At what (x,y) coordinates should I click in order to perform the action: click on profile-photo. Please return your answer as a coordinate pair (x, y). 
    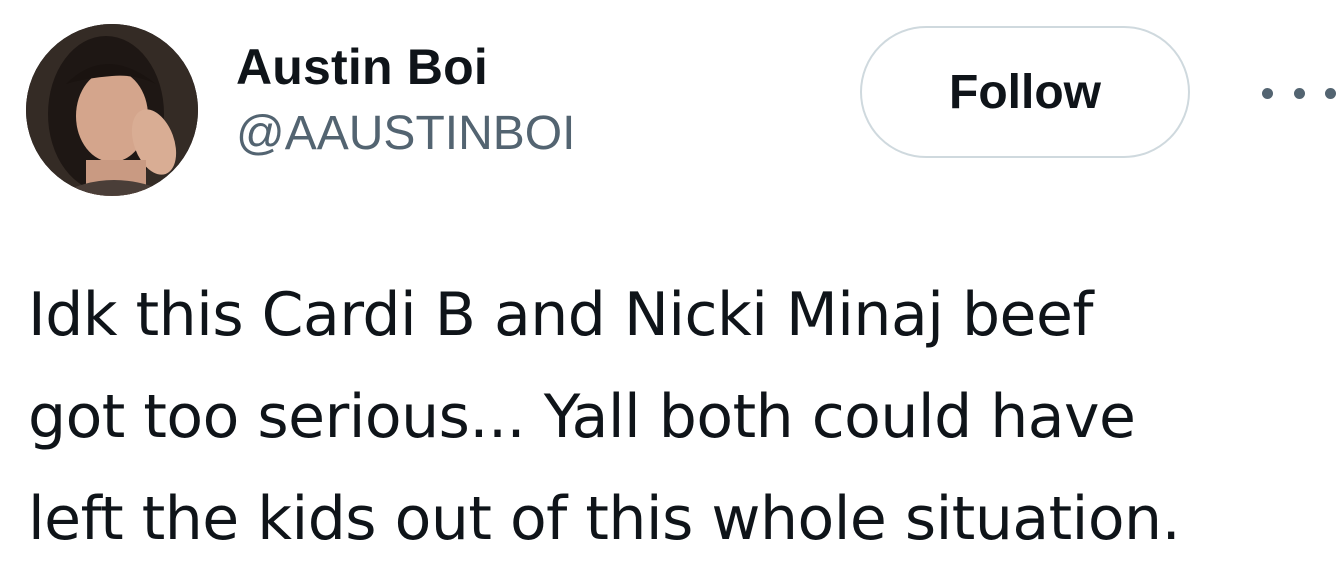
    Looking at the image, I should click on (112, 110).